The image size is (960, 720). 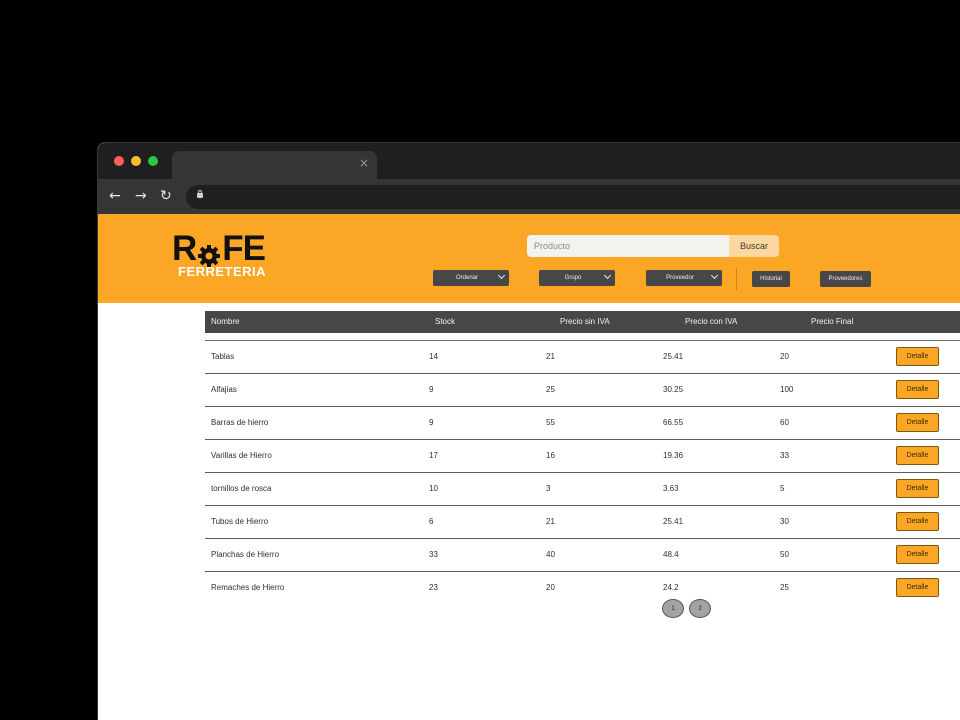 What do you see at coordinates (582, 522) in the screenshot?
I see `table-row: Tubos de Hierro 6 21 25.41 30 Detalle` at bounding box center [582, 522].